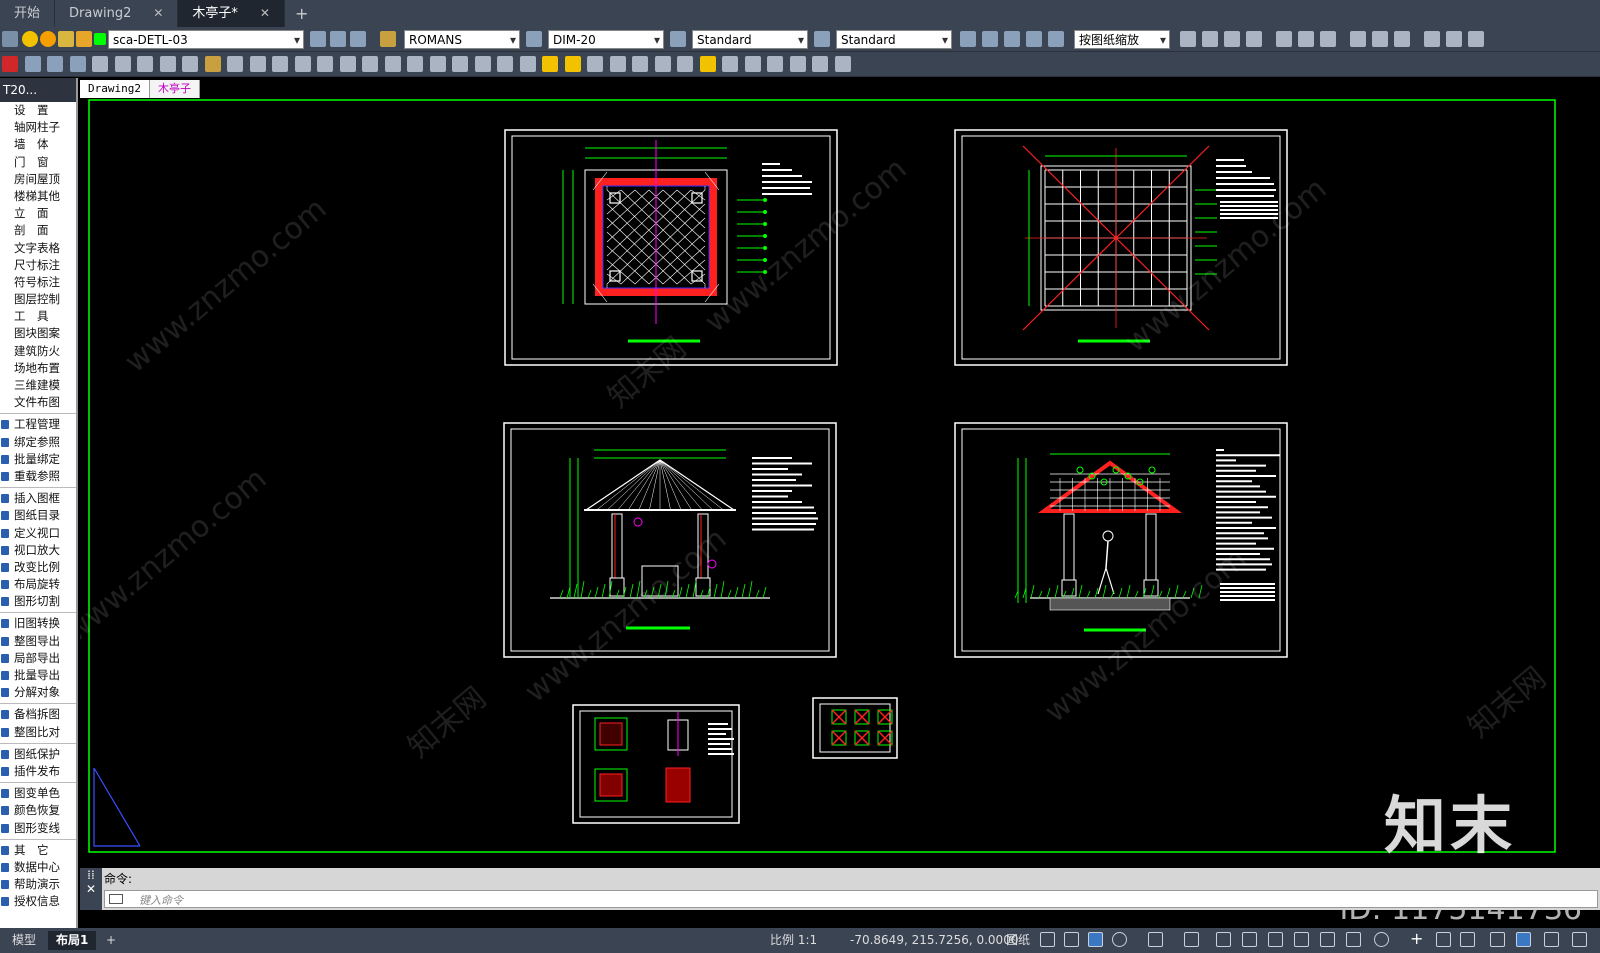 The image size is (1600, 953). Describe the element at coordinates (38, 623) in the screenshot. I see `sidebar-item: 旧图转换` at that location.